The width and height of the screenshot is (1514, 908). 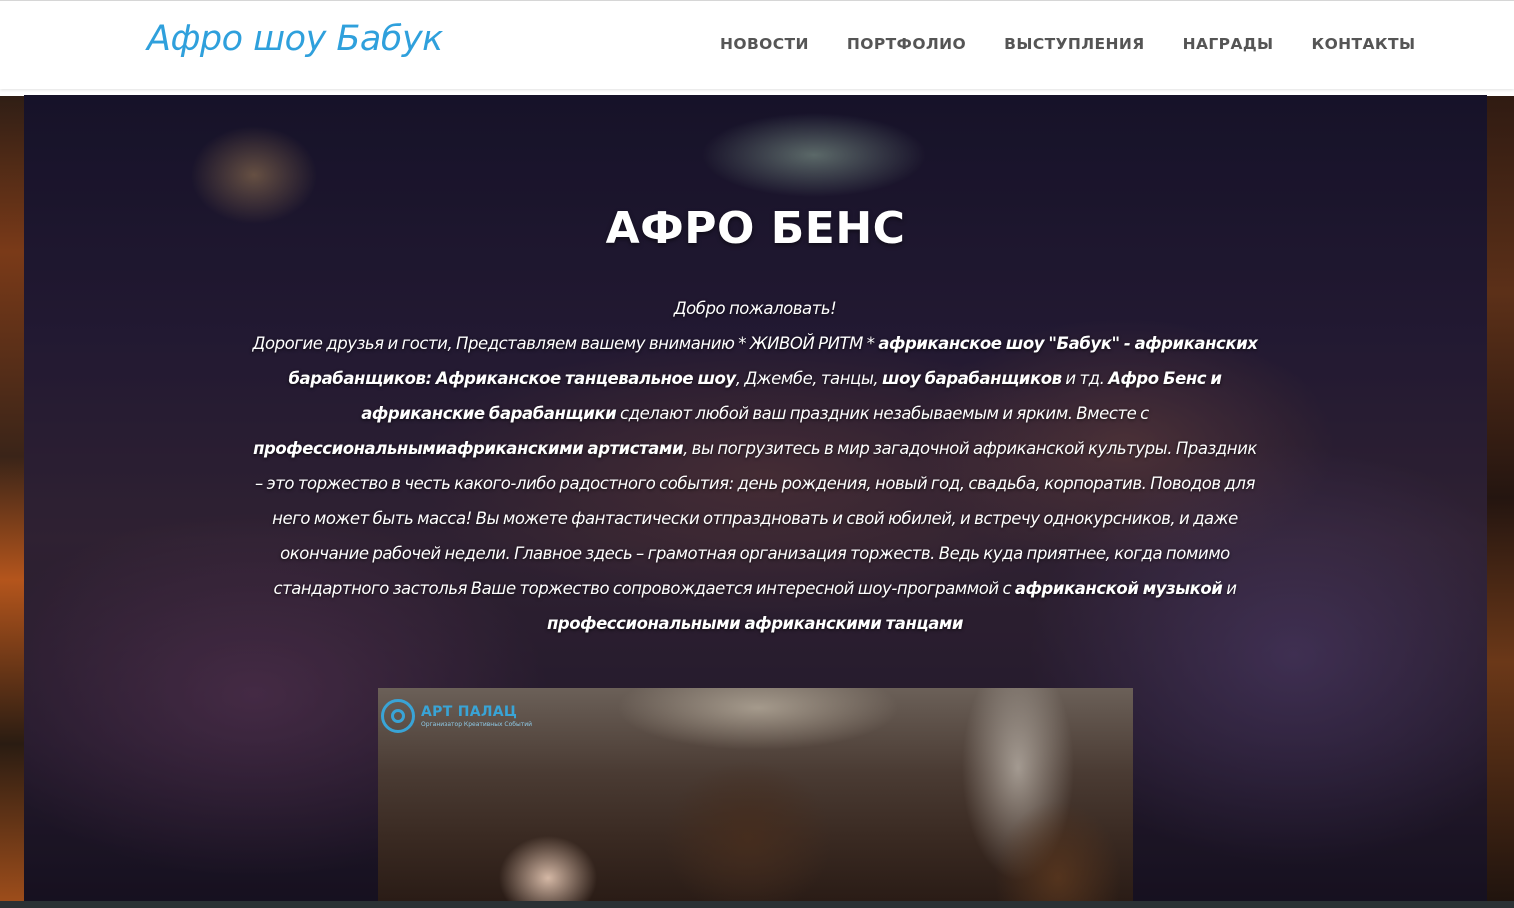 What do you see at coordinates (468, 448) in the screenshot?
I see `bold-phrase: профессиональнымиафриканскими артистами` at bounding box center [468, 448].